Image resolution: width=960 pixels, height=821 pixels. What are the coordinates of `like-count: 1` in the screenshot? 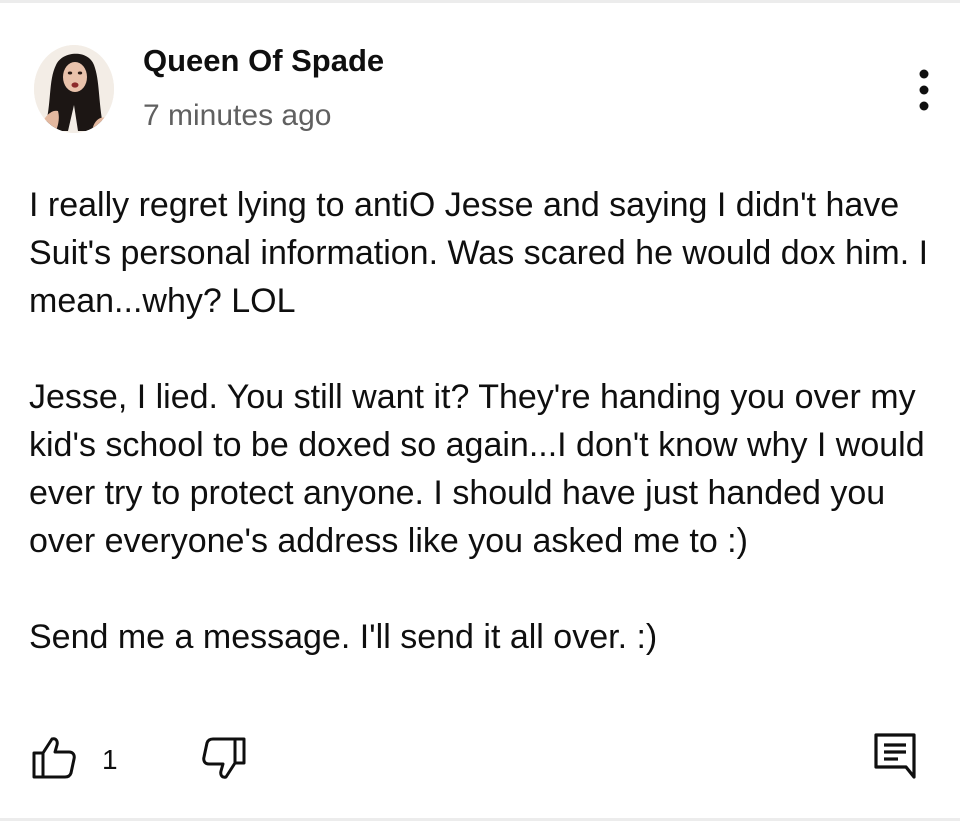 It's located at (110, 759).